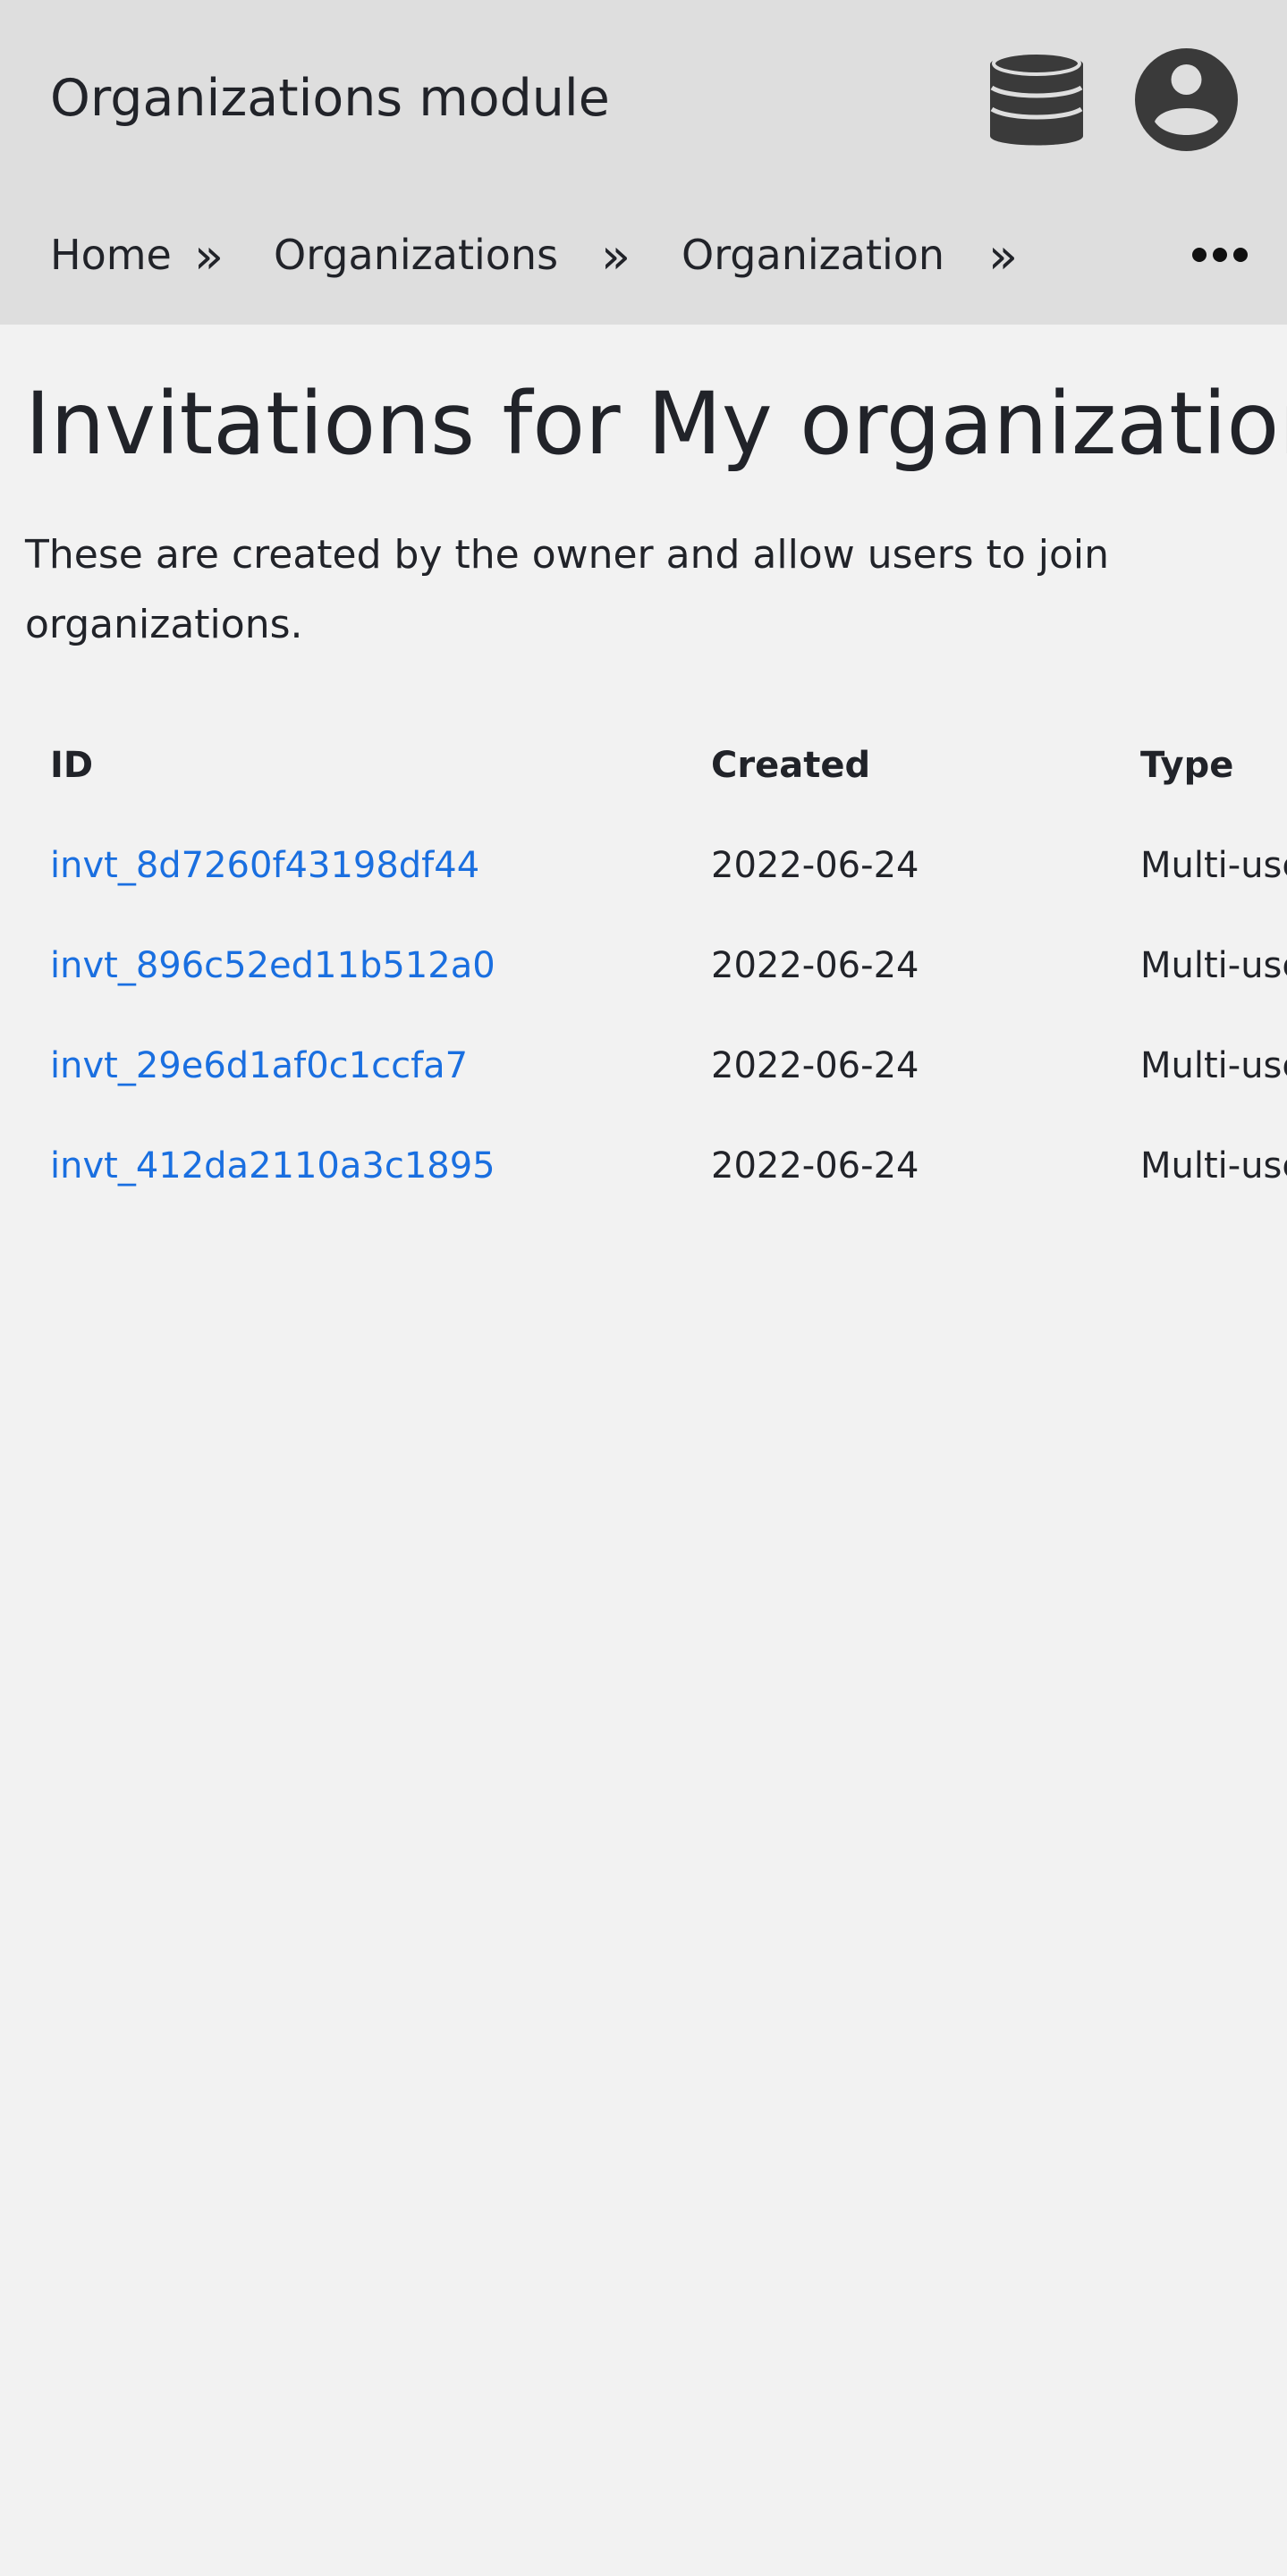 The width and height of the screenshot is (1287, 2576). I want to click on page-title: Invitations for My organization, so click(656, 424).